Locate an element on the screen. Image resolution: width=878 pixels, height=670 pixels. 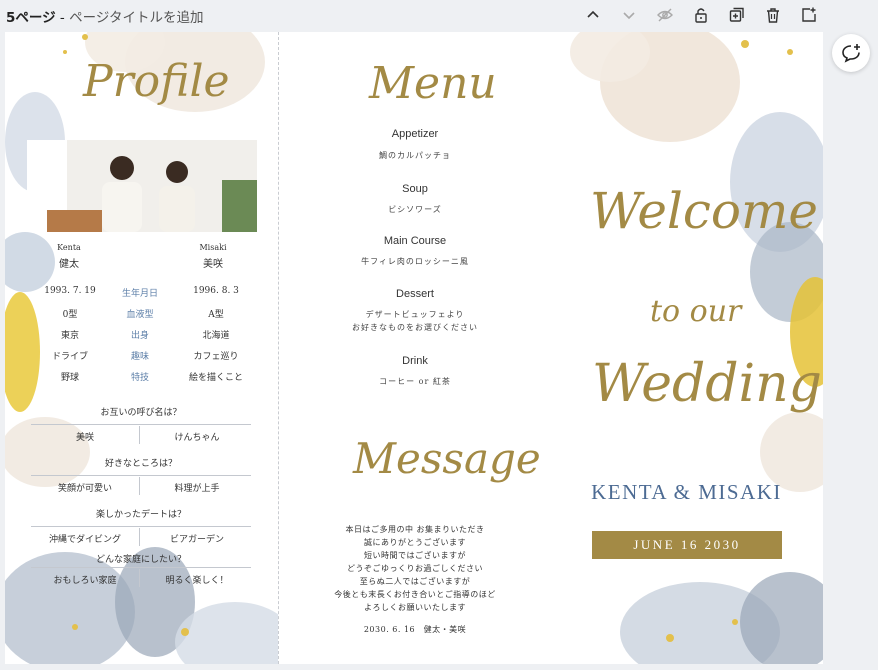
bride-name-en: Misaki is located at coordinates (213, 247).